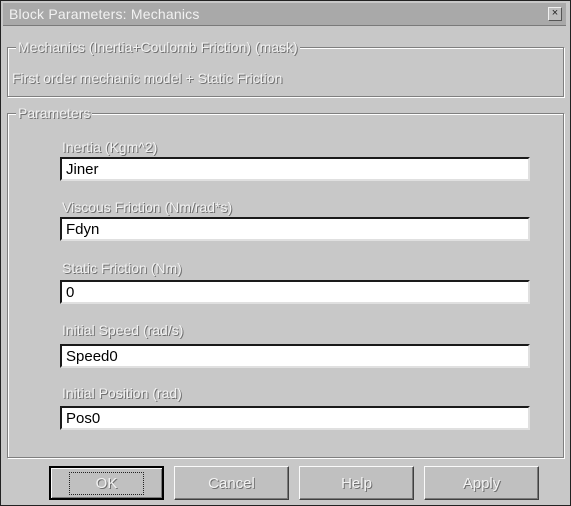  What do you see at coordinates (54, 113) in the screenshot?
I see `parameters-group-title: Parameters` at bounding box center [54, 113].